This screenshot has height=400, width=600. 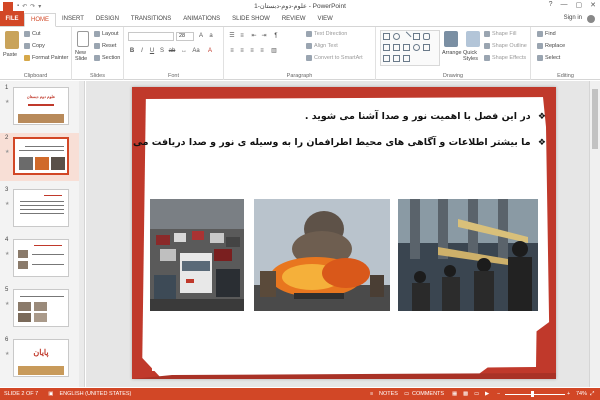 What do you see at coordinates (107, 58) in the screenshot?
I see `section-button: Section` at bounding box center [107, 58].